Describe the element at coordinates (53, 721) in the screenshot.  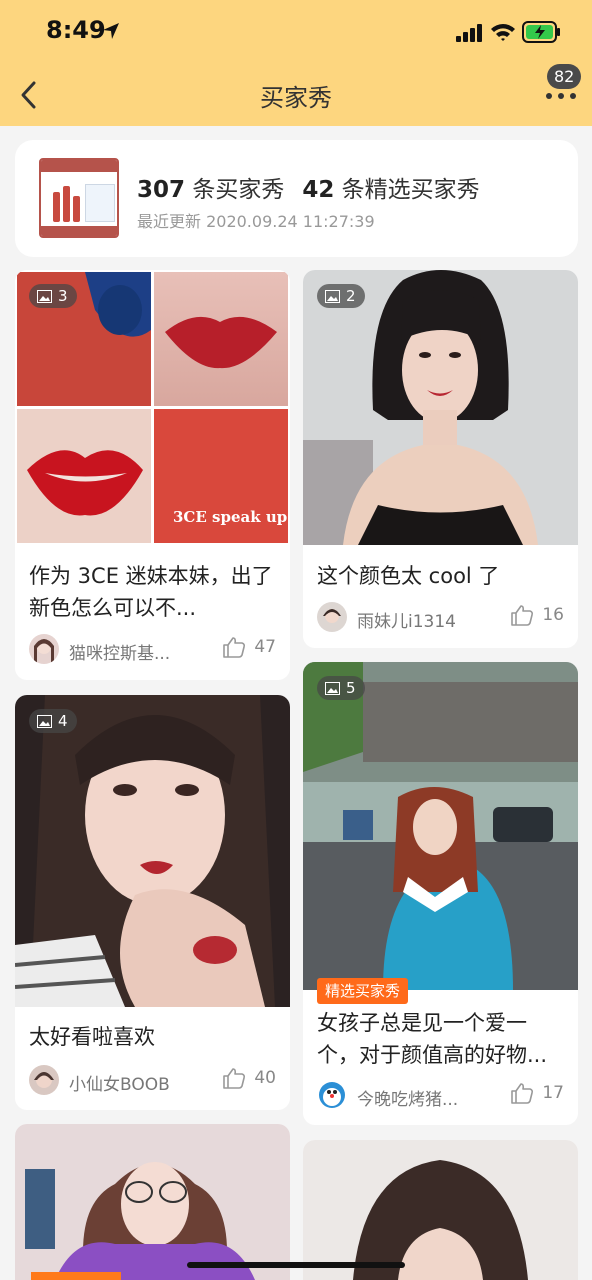
I see `image-count-badge: 4` at that location.